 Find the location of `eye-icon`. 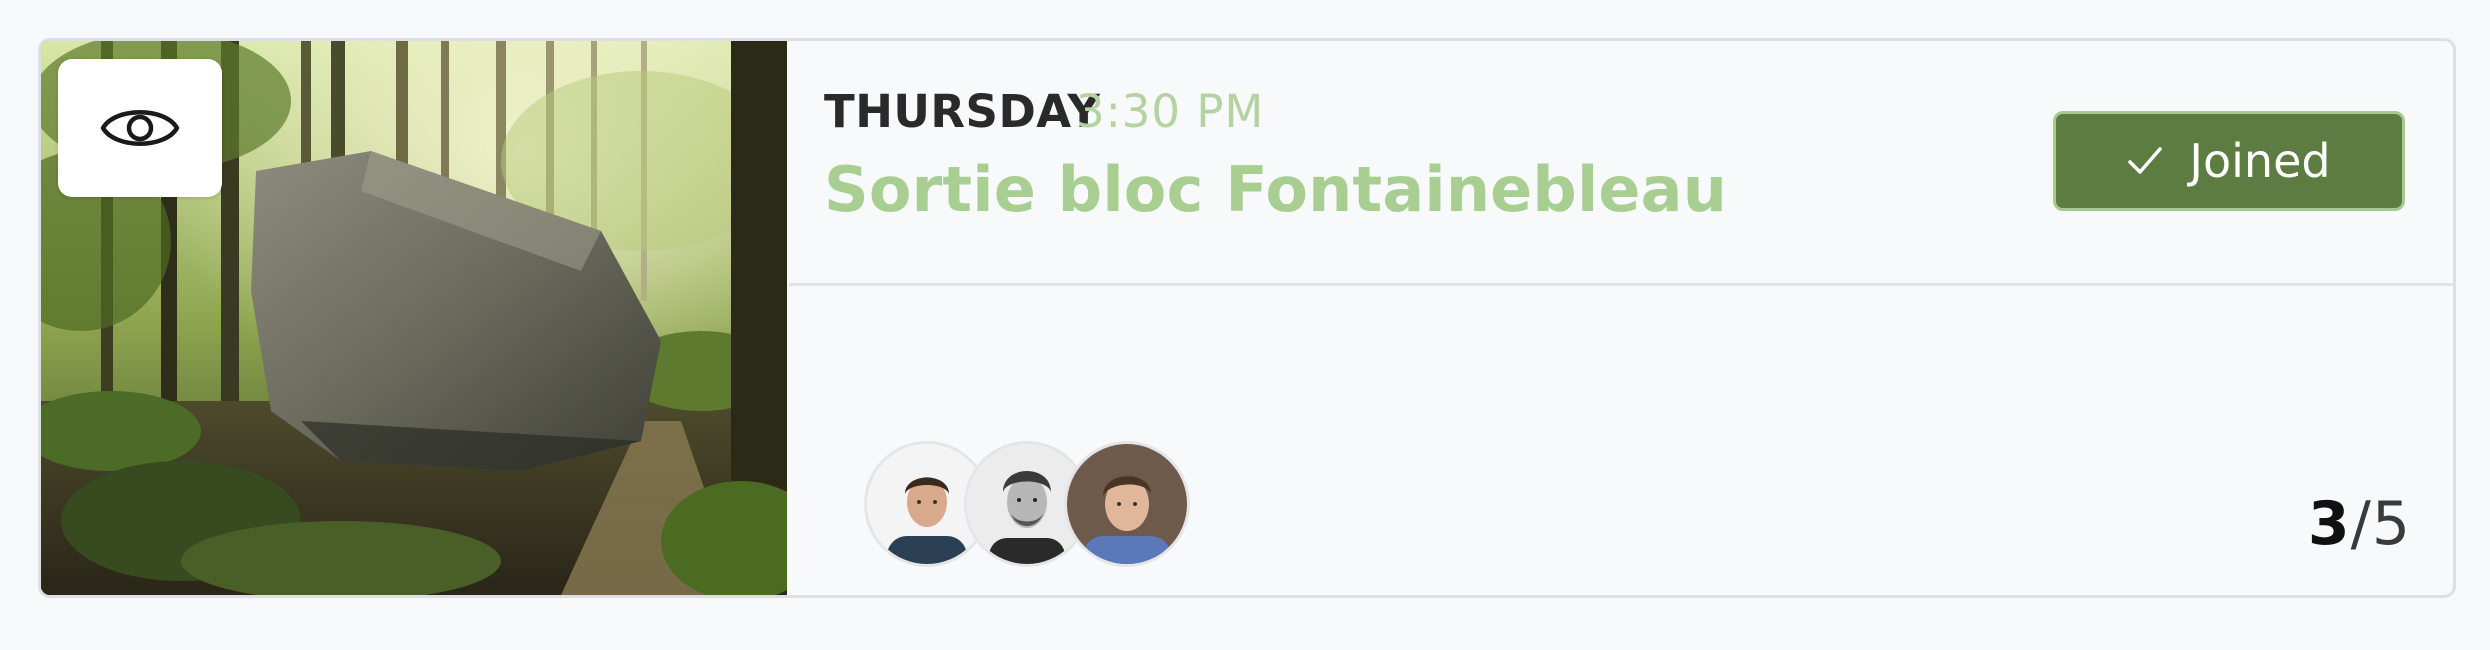

eye-icon is located at coordinates (140, 128).